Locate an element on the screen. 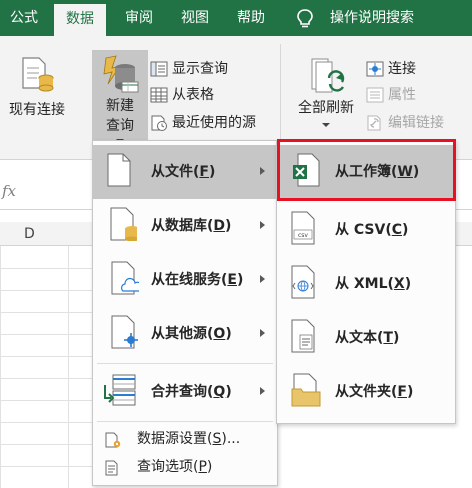  menu-item-label: 查询选项(P) is located at coordinates (175, 467).